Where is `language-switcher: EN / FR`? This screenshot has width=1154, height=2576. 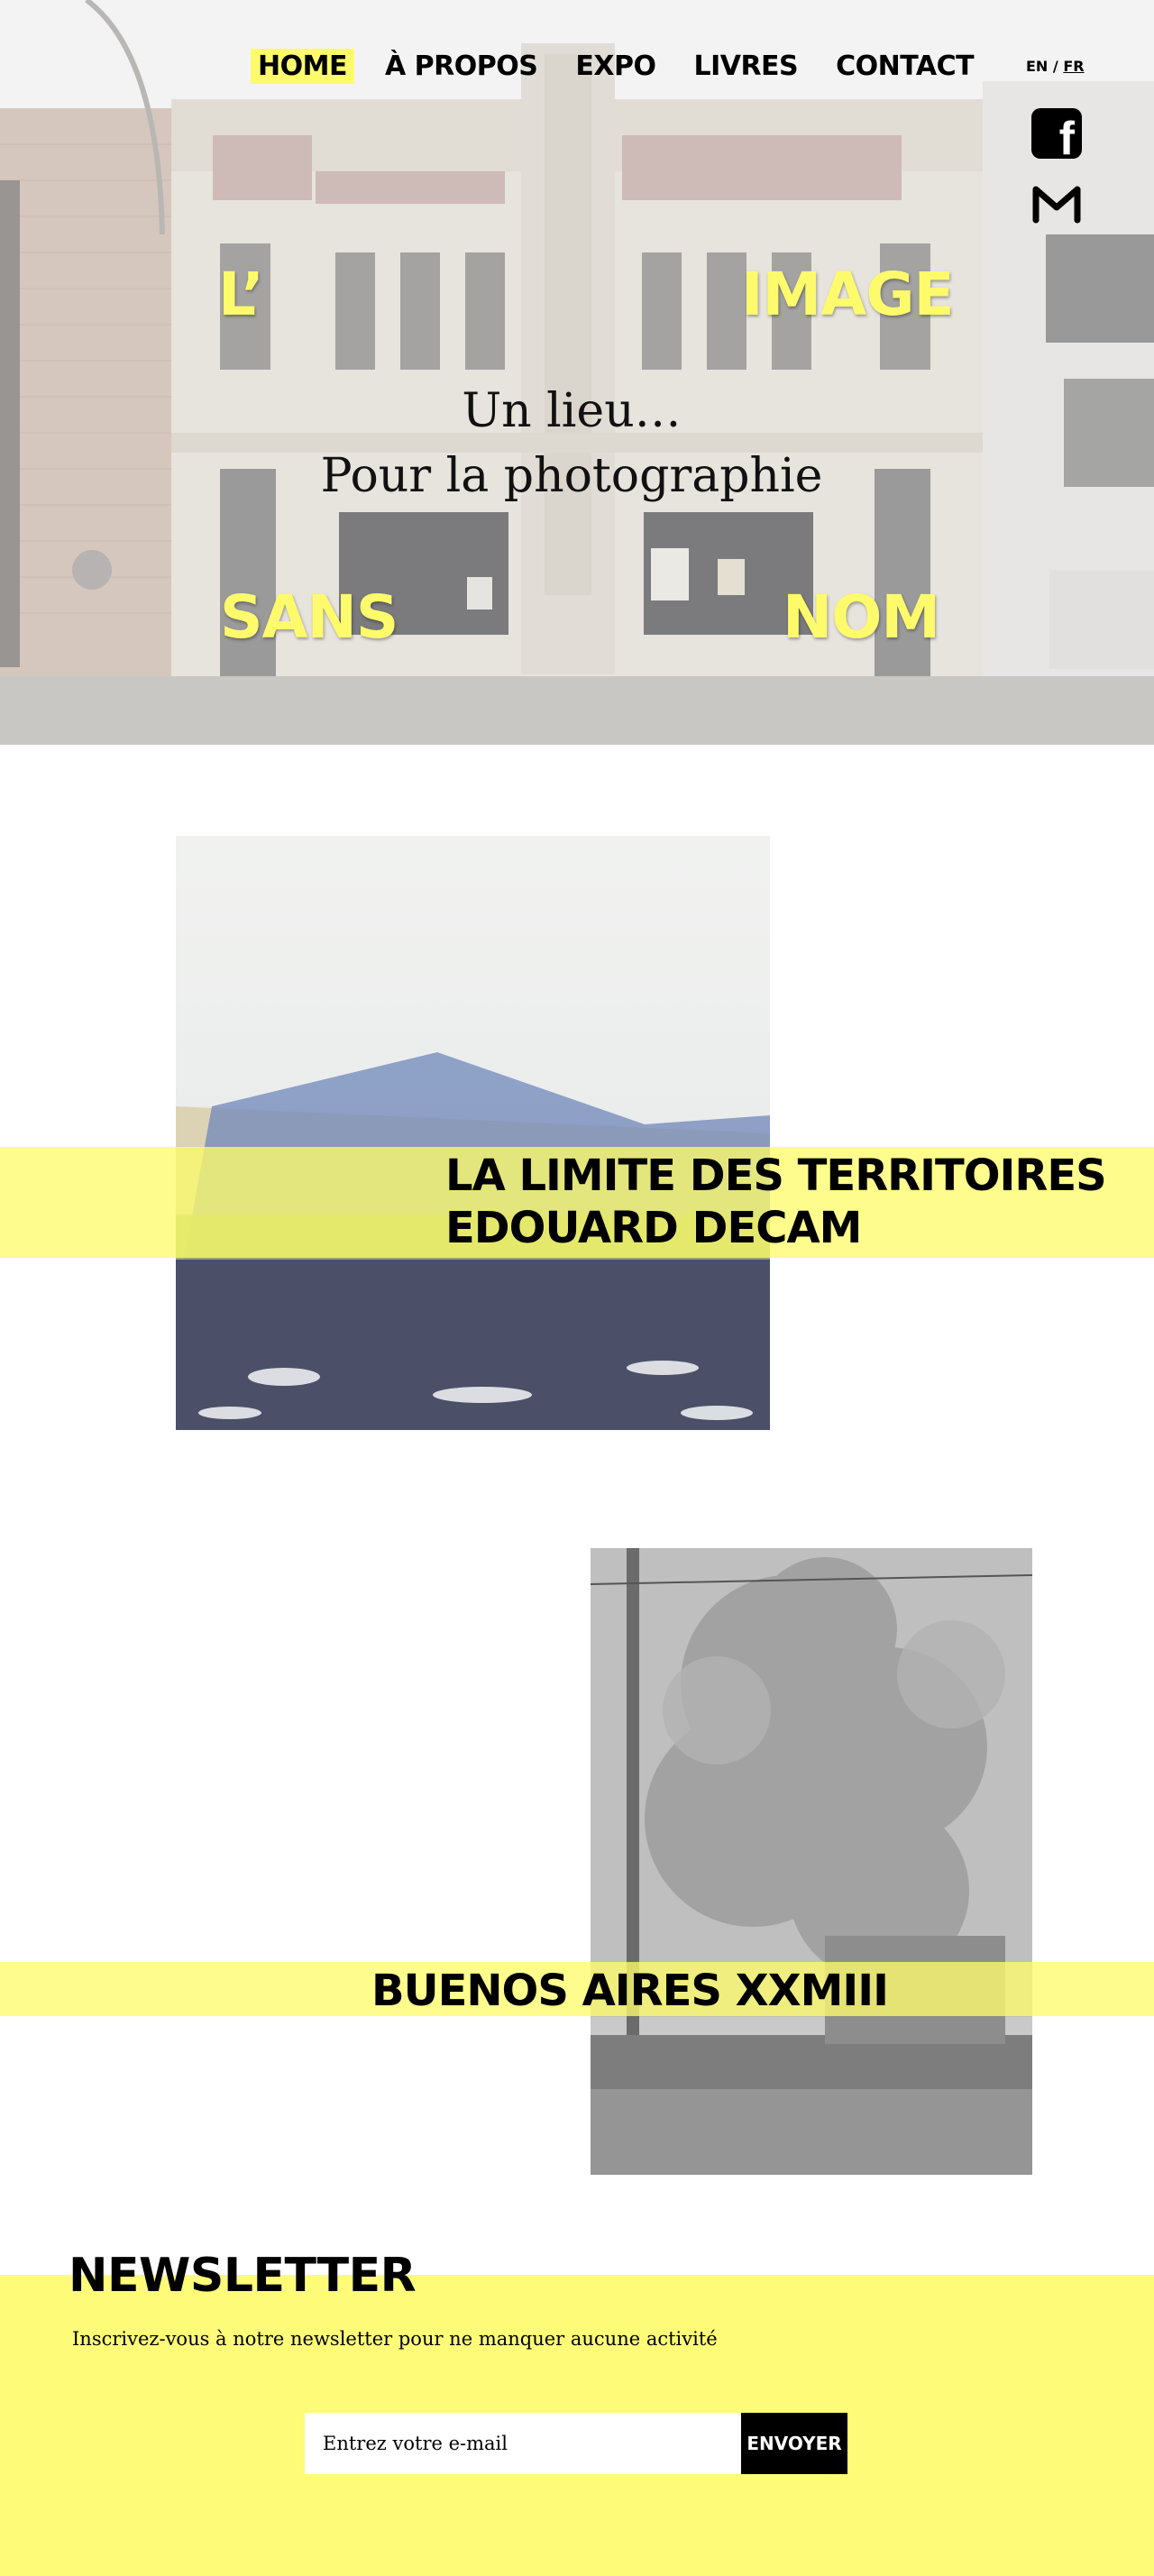
language-switcher: EN / FR is located at coordinates (1055, 66).